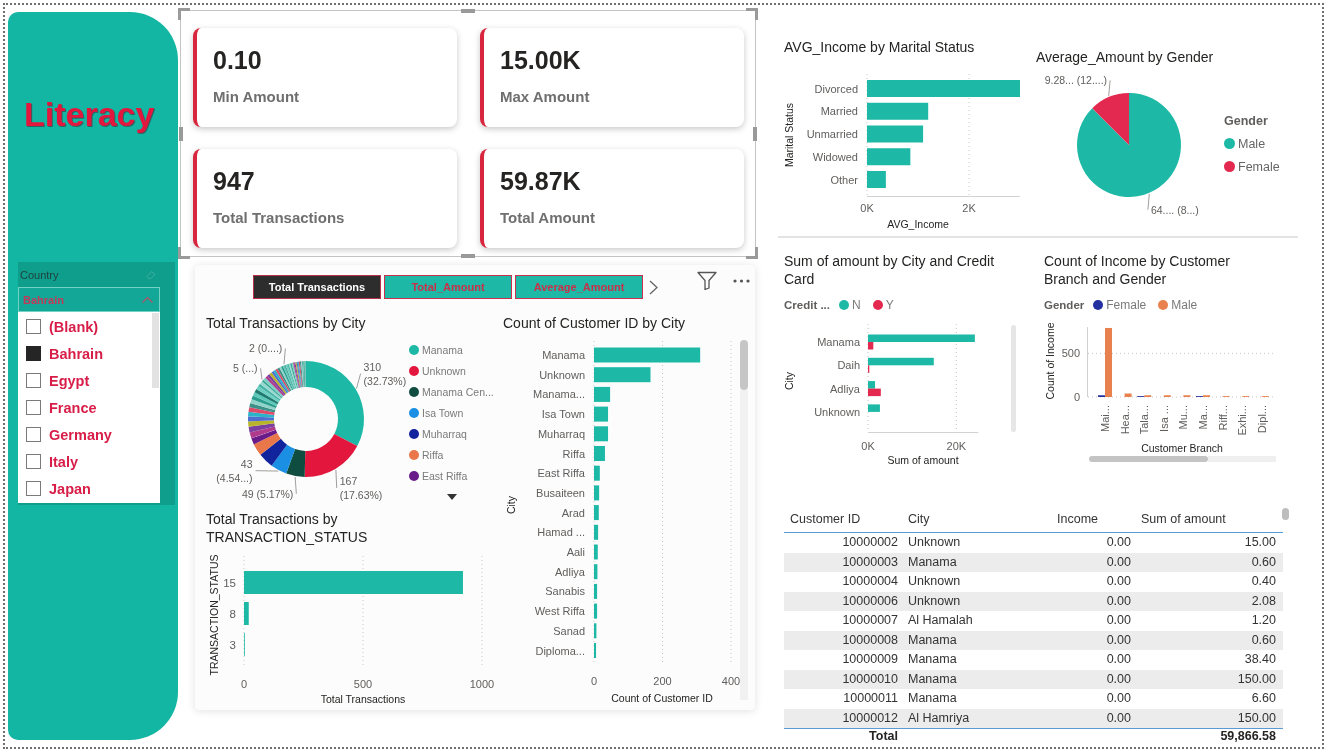  Describe the element at coordinates (1125, 57) in the screenshot. I see `chart-title: Average_Amount by Gender` at that location.